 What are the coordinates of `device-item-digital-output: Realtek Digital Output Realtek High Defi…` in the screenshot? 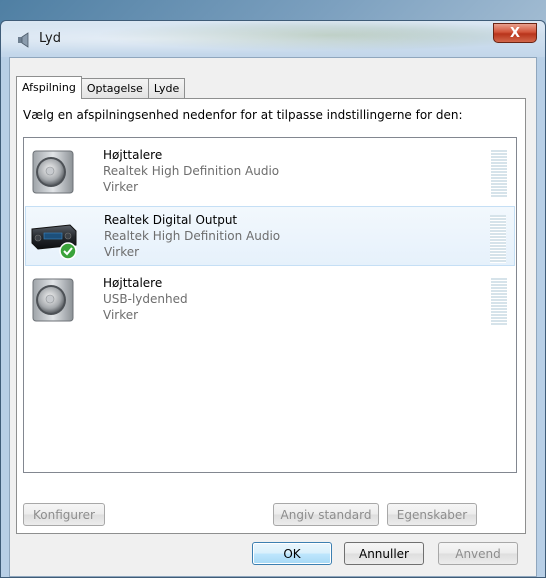 It's located at (270, 236).